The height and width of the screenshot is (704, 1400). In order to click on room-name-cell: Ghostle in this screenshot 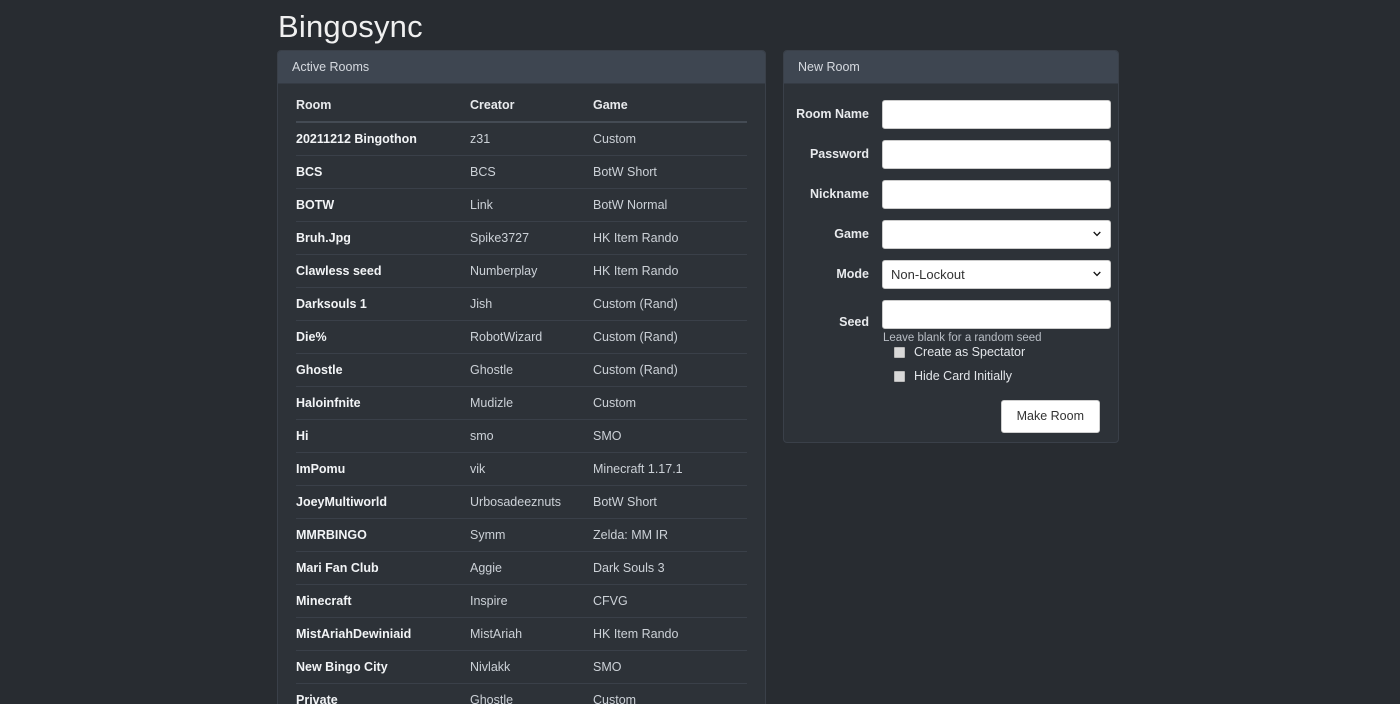, I will do `click(383, 370)`.